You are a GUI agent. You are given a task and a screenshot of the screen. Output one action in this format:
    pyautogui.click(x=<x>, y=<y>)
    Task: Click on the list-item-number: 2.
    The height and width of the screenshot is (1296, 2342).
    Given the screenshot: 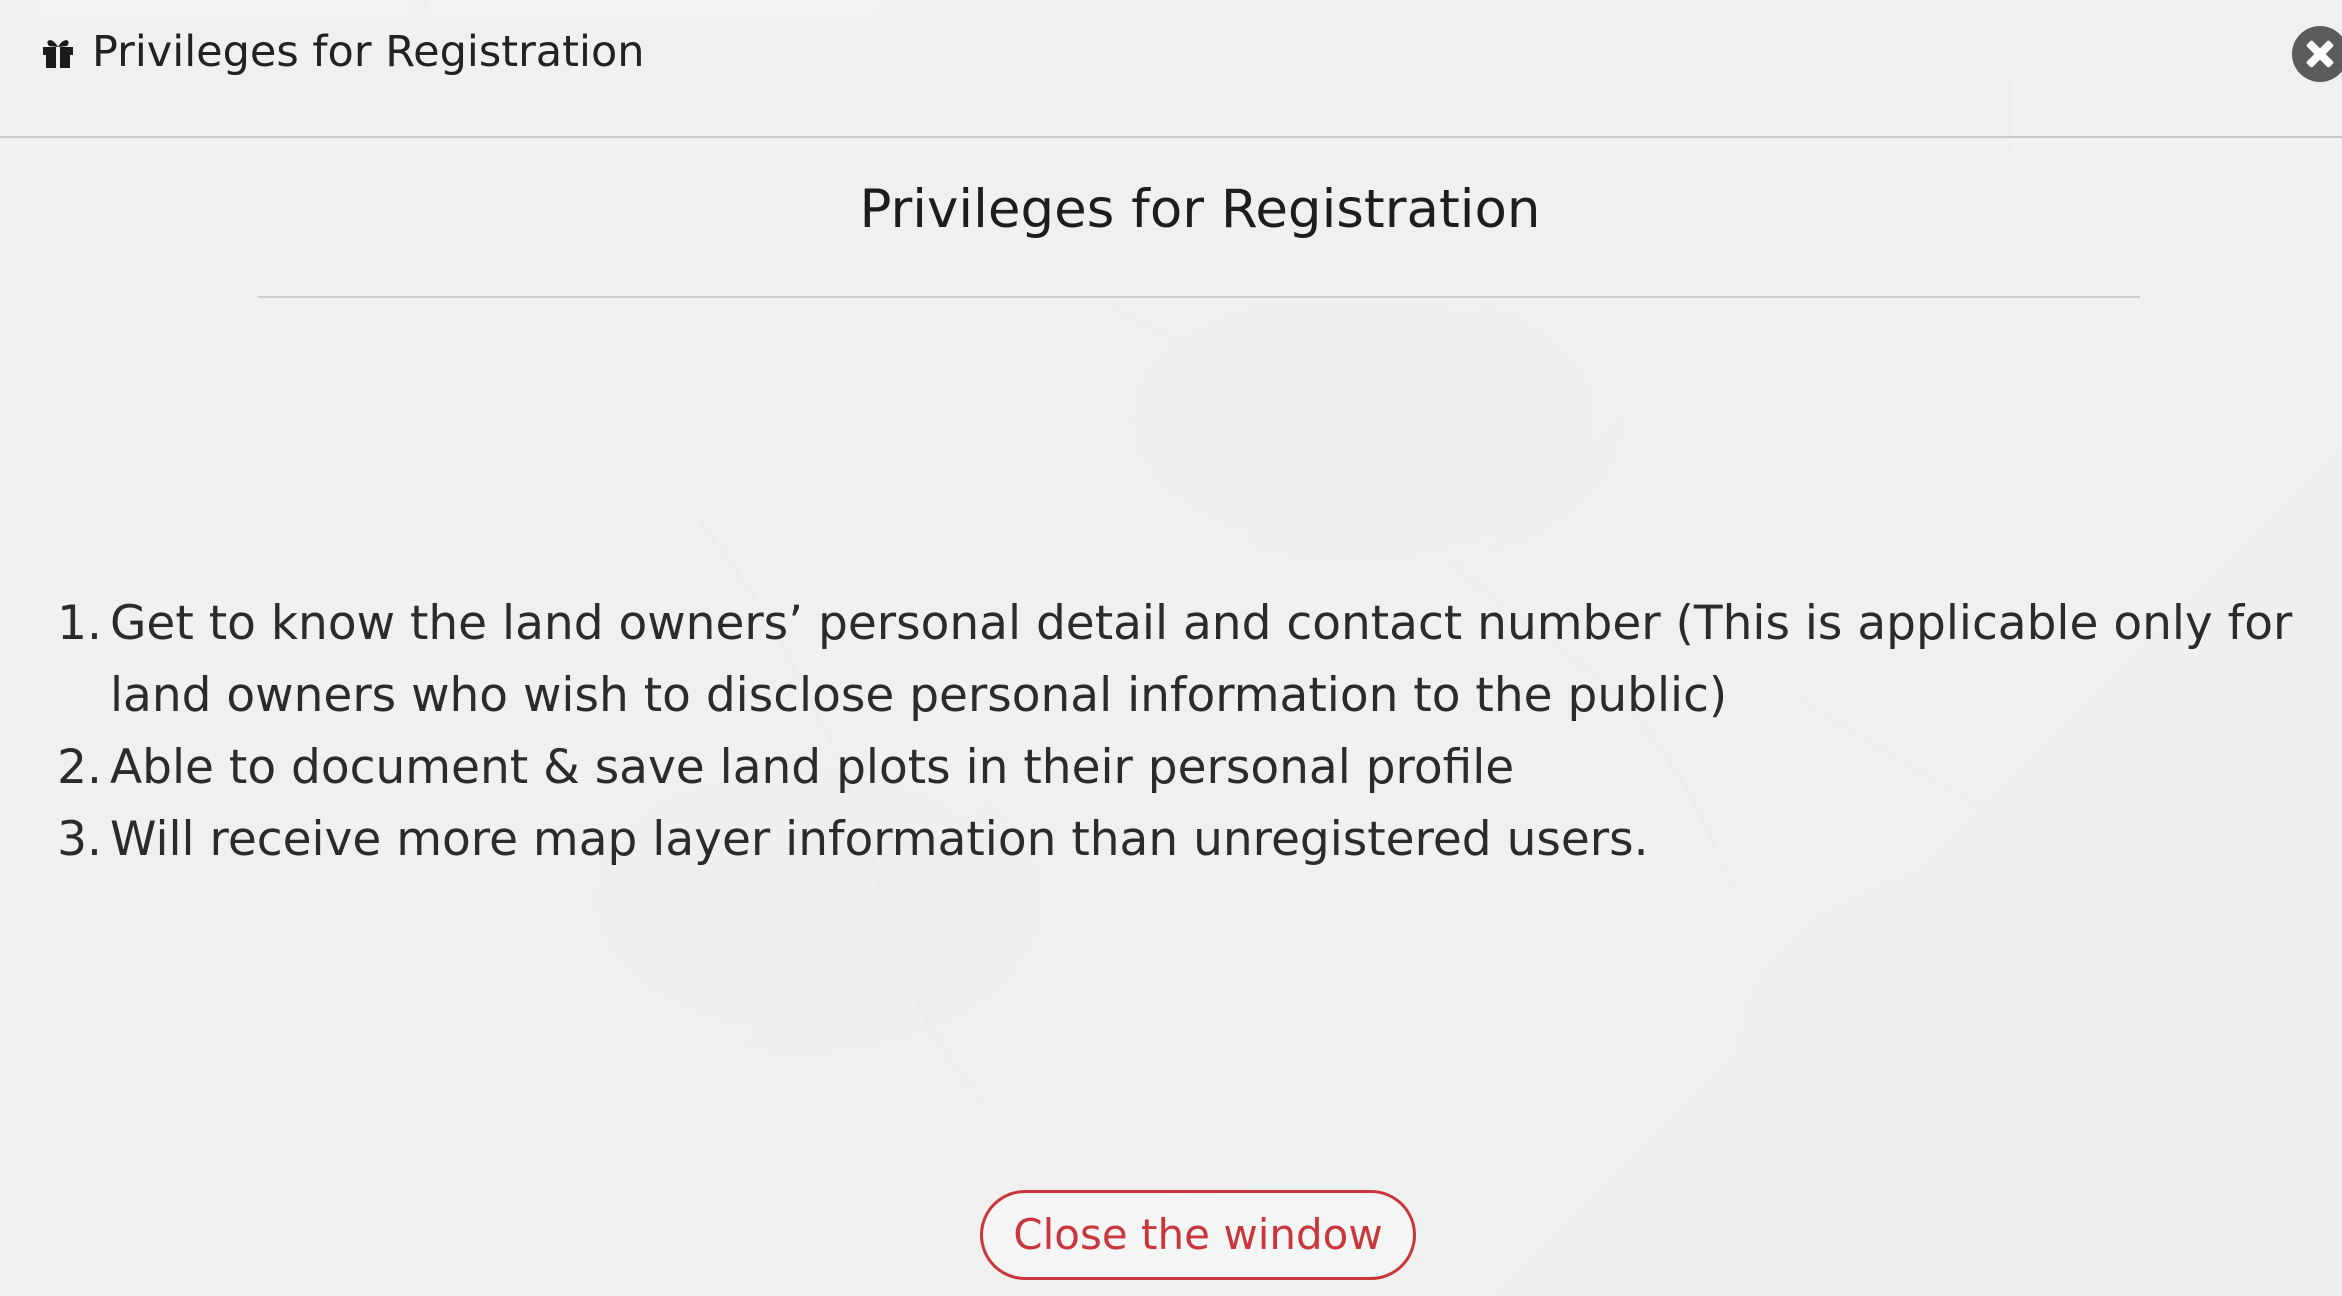 What is the action you would take?
    pyautogui.click(x=79, y=767)
    